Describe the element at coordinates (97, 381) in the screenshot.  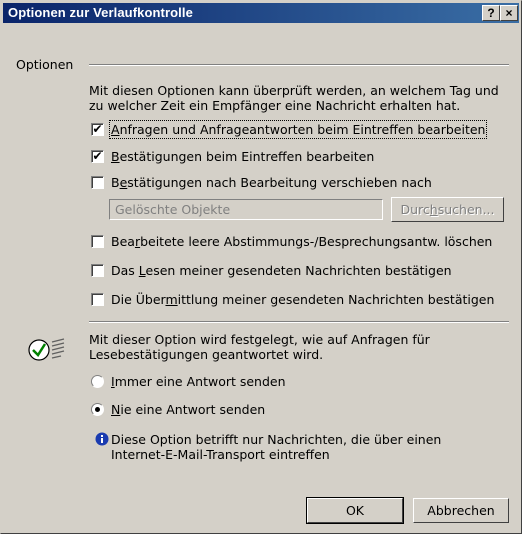
I see `radio-always-respond` at that location.